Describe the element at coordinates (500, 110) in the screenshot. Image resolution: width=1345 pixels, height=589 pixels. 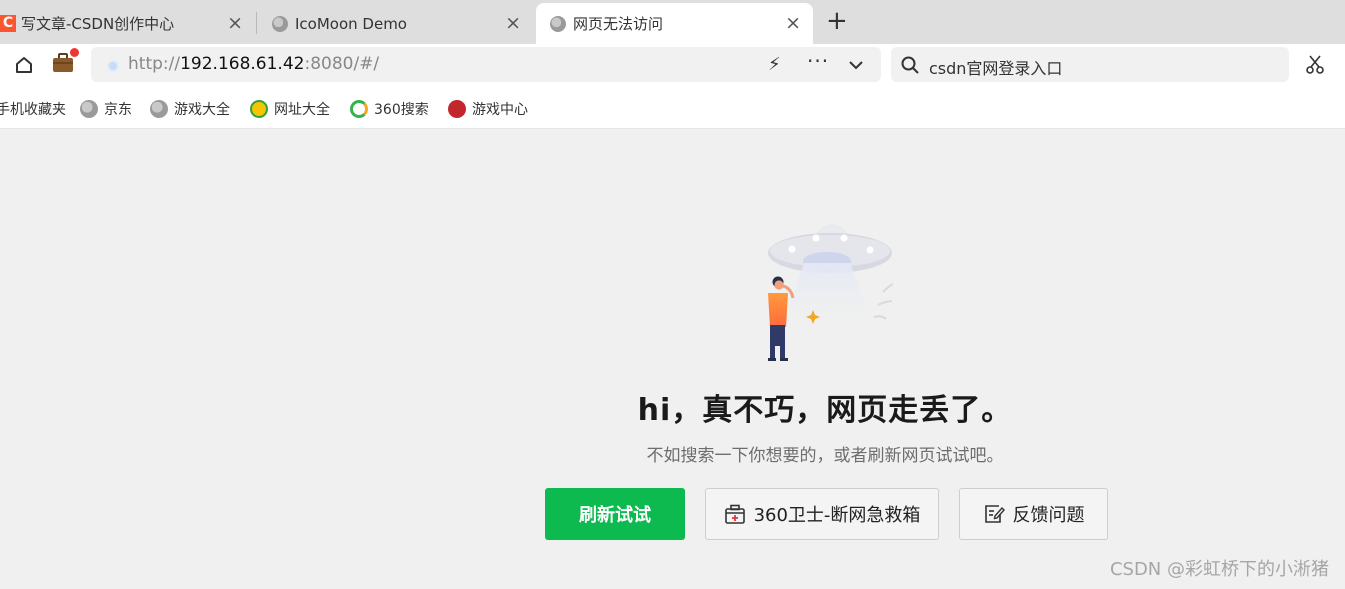
I see `bookmark-label: 游戏中心` at that location.